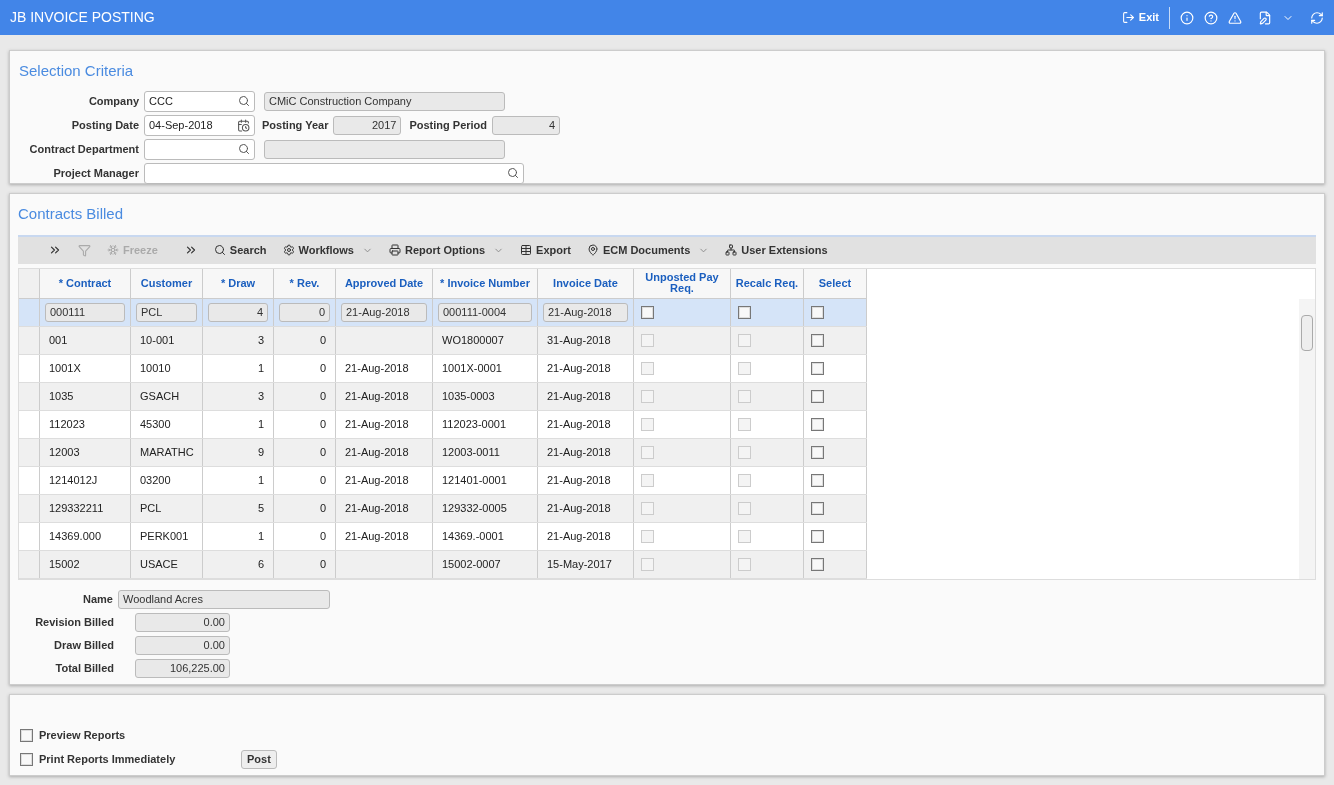 Image resolution: width=1334 pixels, height=785 pixels. I want to click on project-manager-field, so click(334, 173).